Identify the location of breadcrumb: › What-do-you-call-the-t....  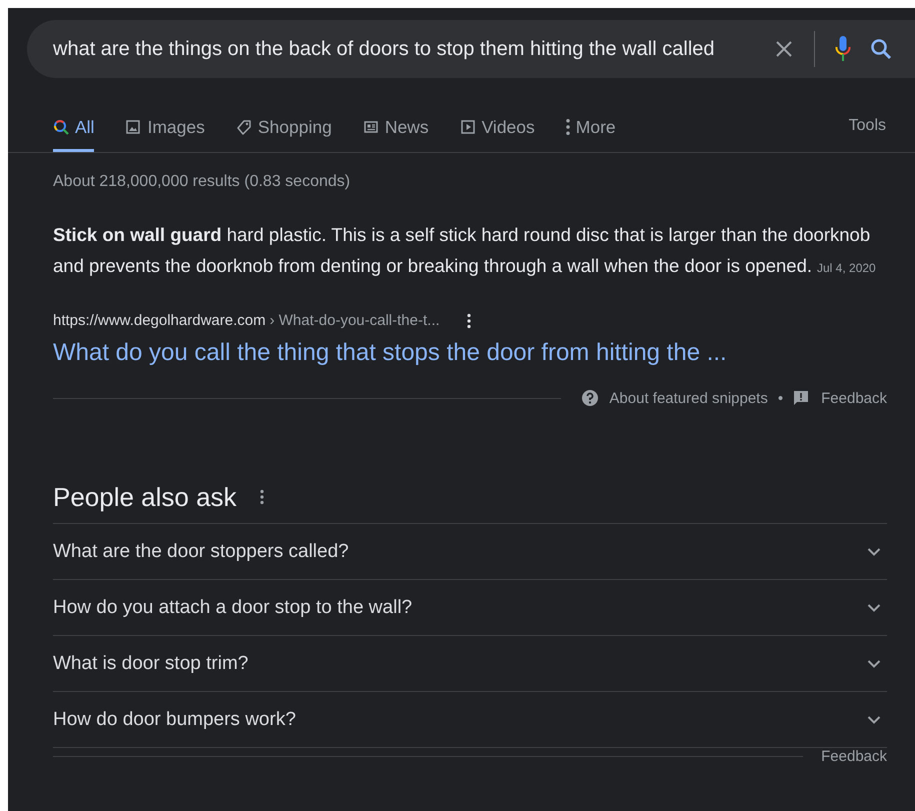
(355, 320).